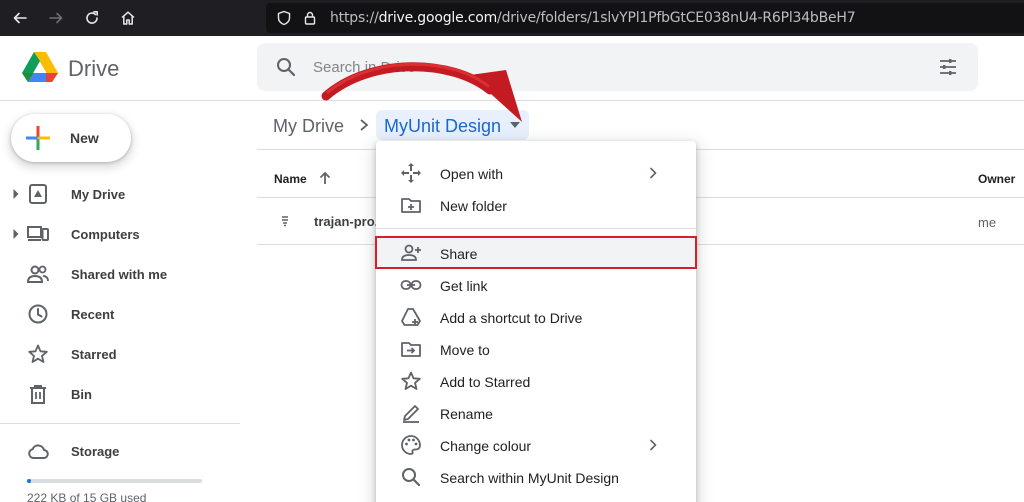 The image size is (1024, 502). I want to click on sidebar-item-label: Computers, so click(105, 234).